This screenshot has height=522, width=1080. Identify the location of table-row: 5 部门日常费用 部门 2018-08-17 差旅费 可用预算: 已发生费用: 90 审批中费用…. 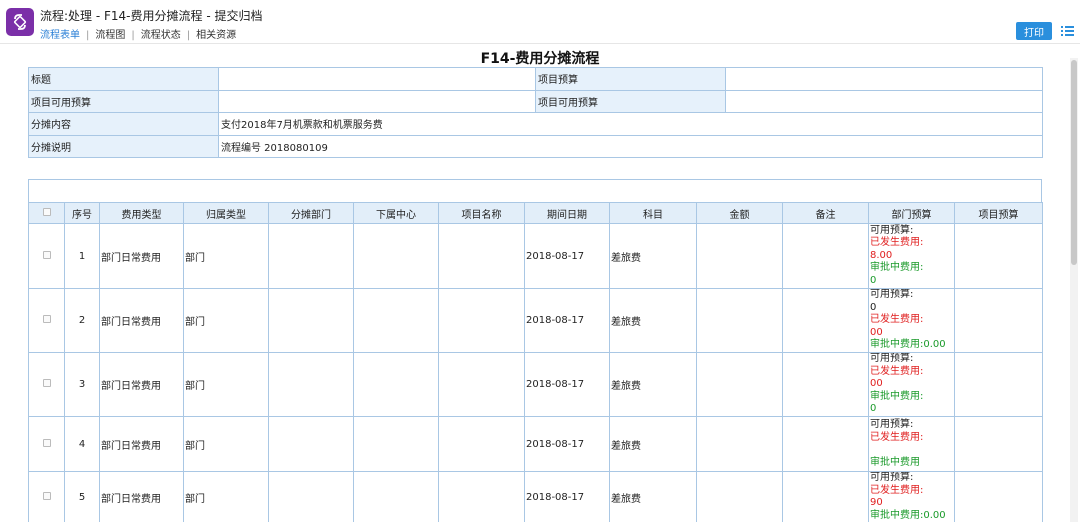
(535, 496).